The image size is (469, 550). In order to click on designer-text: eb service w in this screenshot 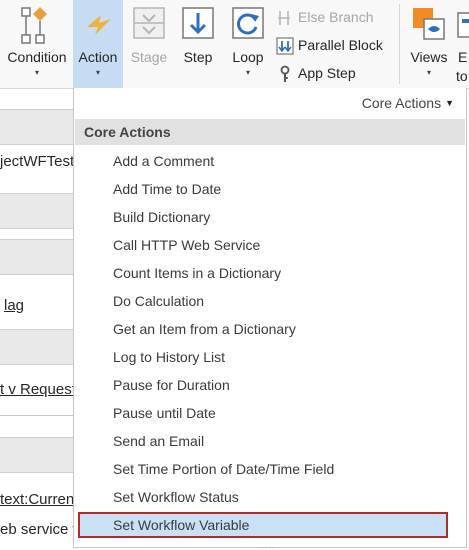, I will do `click(42, 529)`.